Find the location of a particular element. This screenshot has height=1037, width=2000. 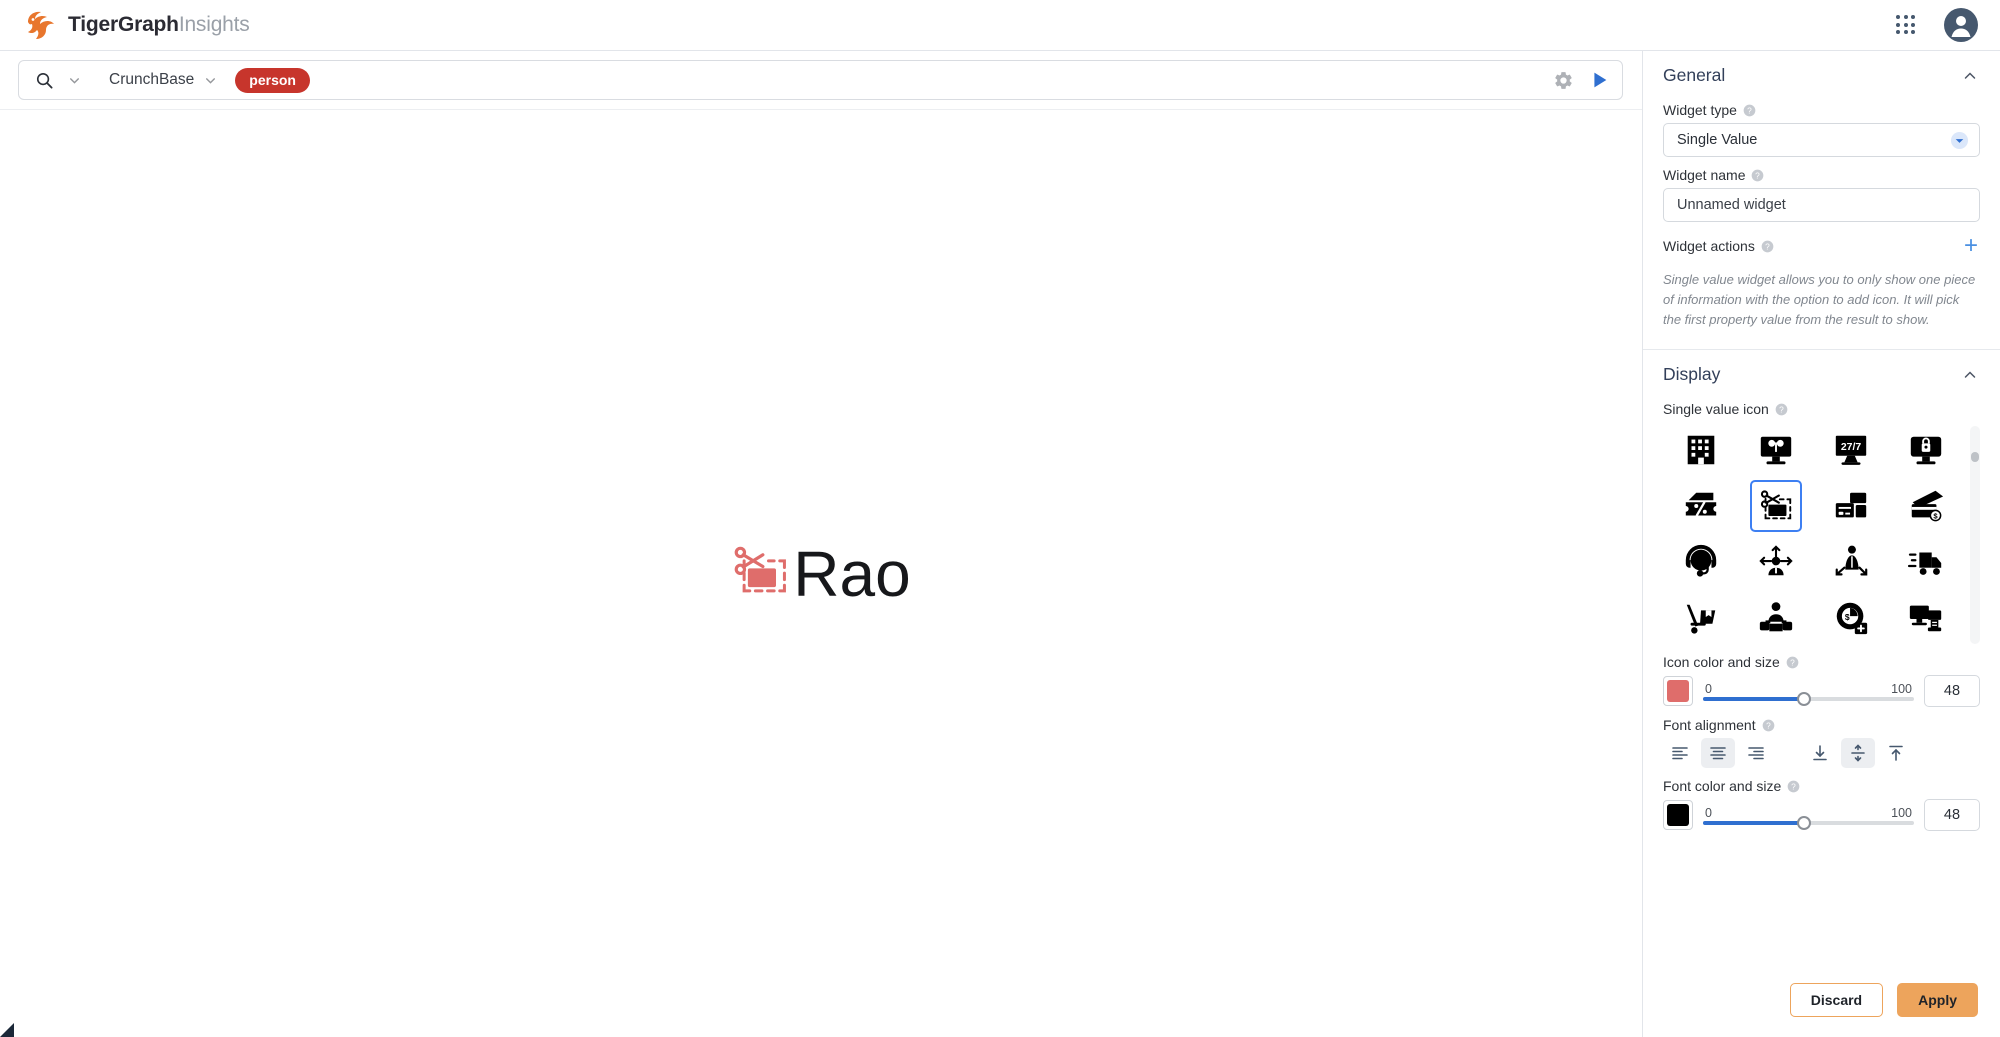

icon-picker-scroll-thumb is located at coordinates (1975, 457).